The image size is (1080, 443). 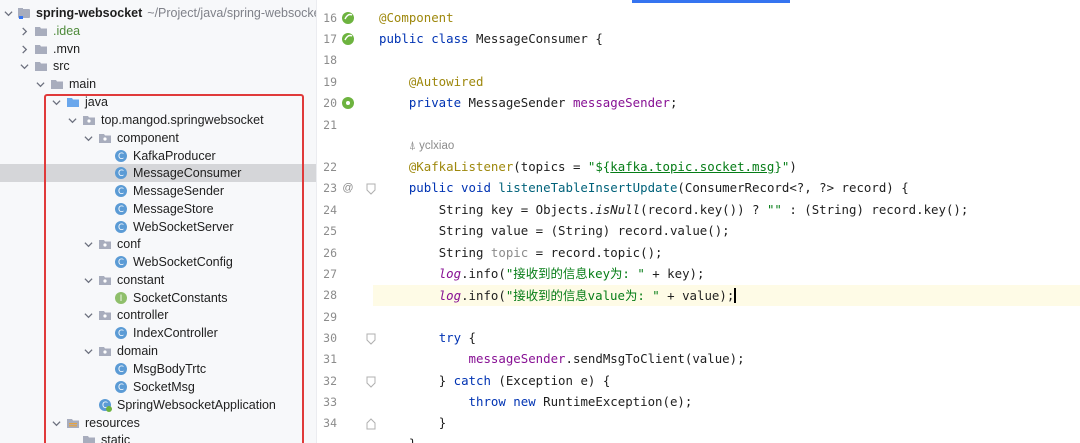 What do you see at coordinates (158, 280) in the screenshot?
I see `tree-item-constant: constant` at bounding box center [158, 280].